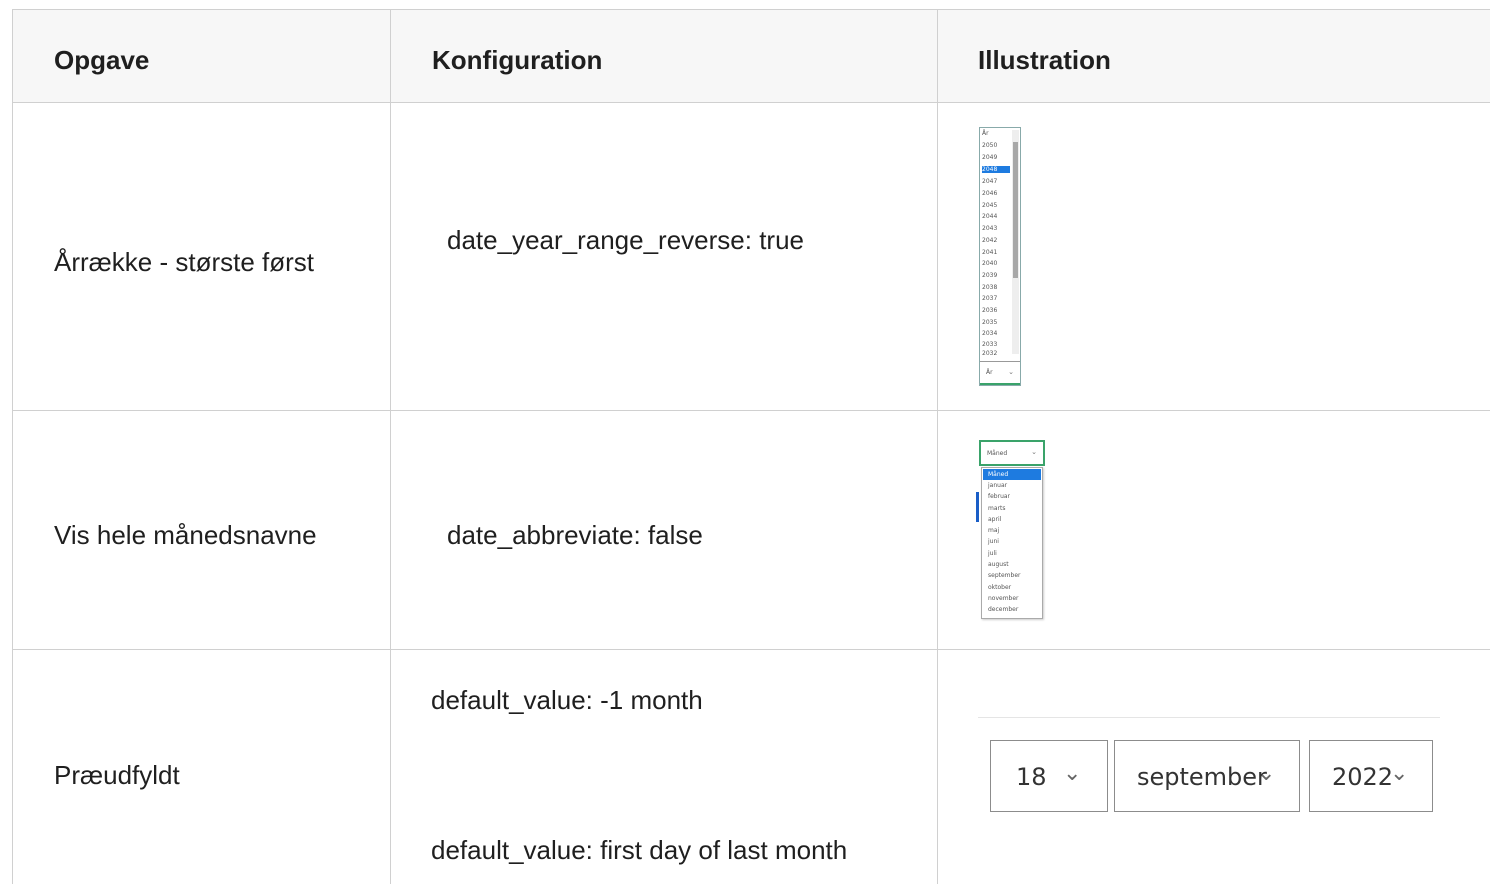 The image size is (1490, 884). What do you see at coordinates (102, 60) in the screenshot?
I see `header-task: Opgave` at bounding box center [102, 60].